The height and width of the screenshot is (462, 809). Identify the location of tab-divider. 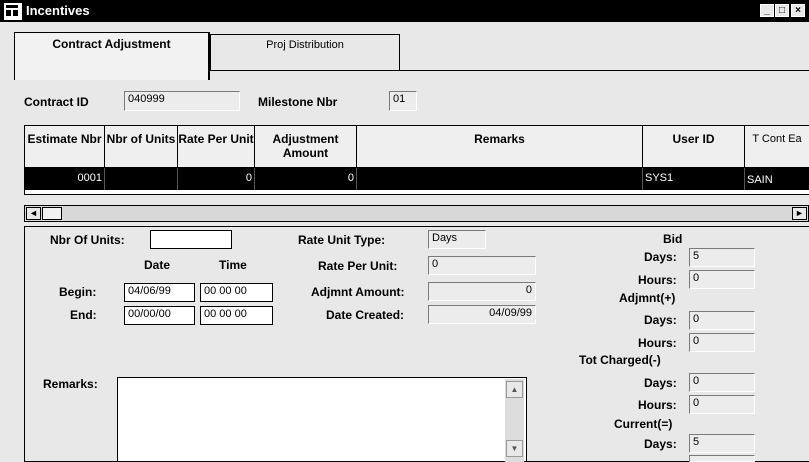
(509, 70).